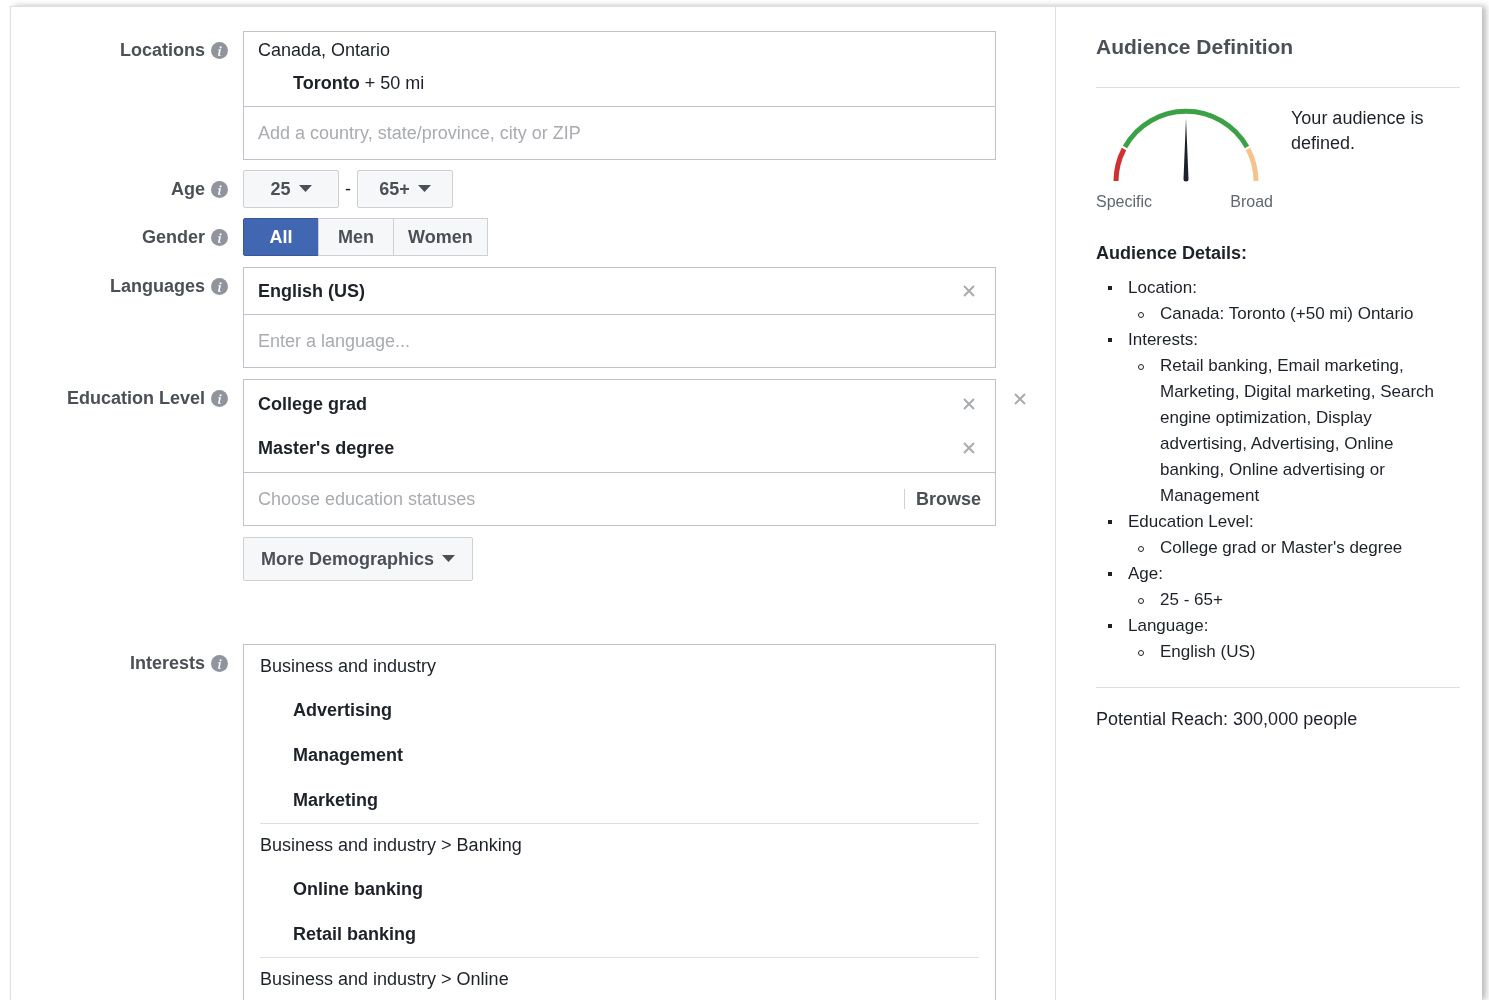 Image resolution: width=1489 pixels, height=1000 pixels. What do you see at coordinates (1163, 340) in the screenshot?
I see `detail-label: Interests:` at bounding box center [1163, 340].